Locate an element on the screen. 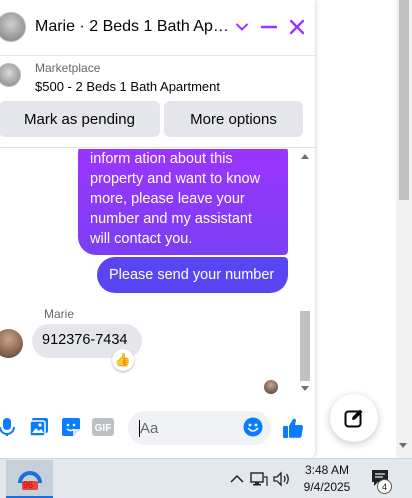 This screenshot has height=498, width=412. thumbs-up-reaction-icon: 👍 is located at coordinates (123, 360).